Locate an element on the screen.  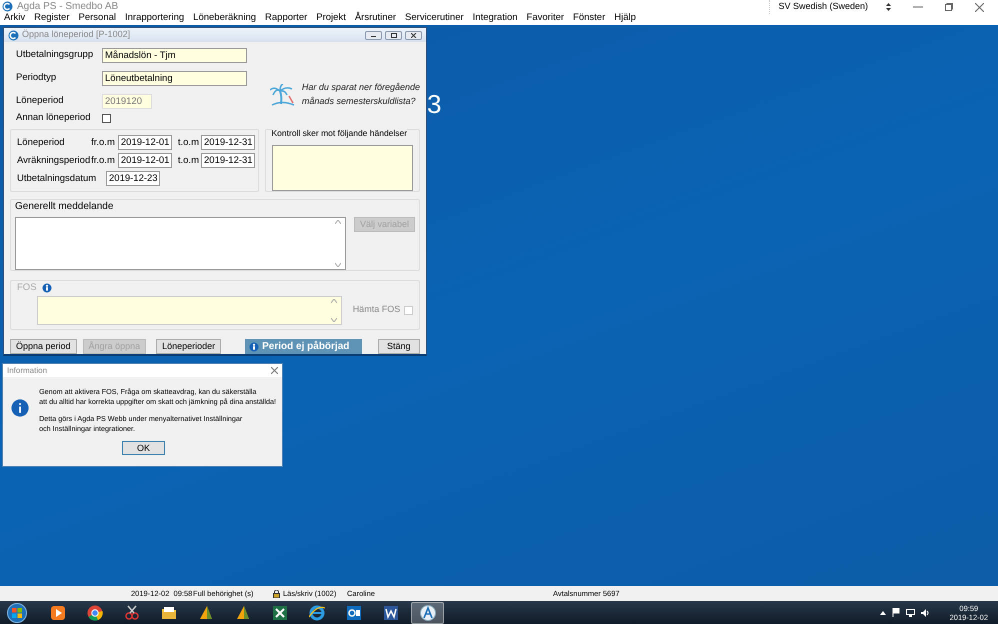
field-label: Utbetalningsgrupp is located at coordinates (55, 55).